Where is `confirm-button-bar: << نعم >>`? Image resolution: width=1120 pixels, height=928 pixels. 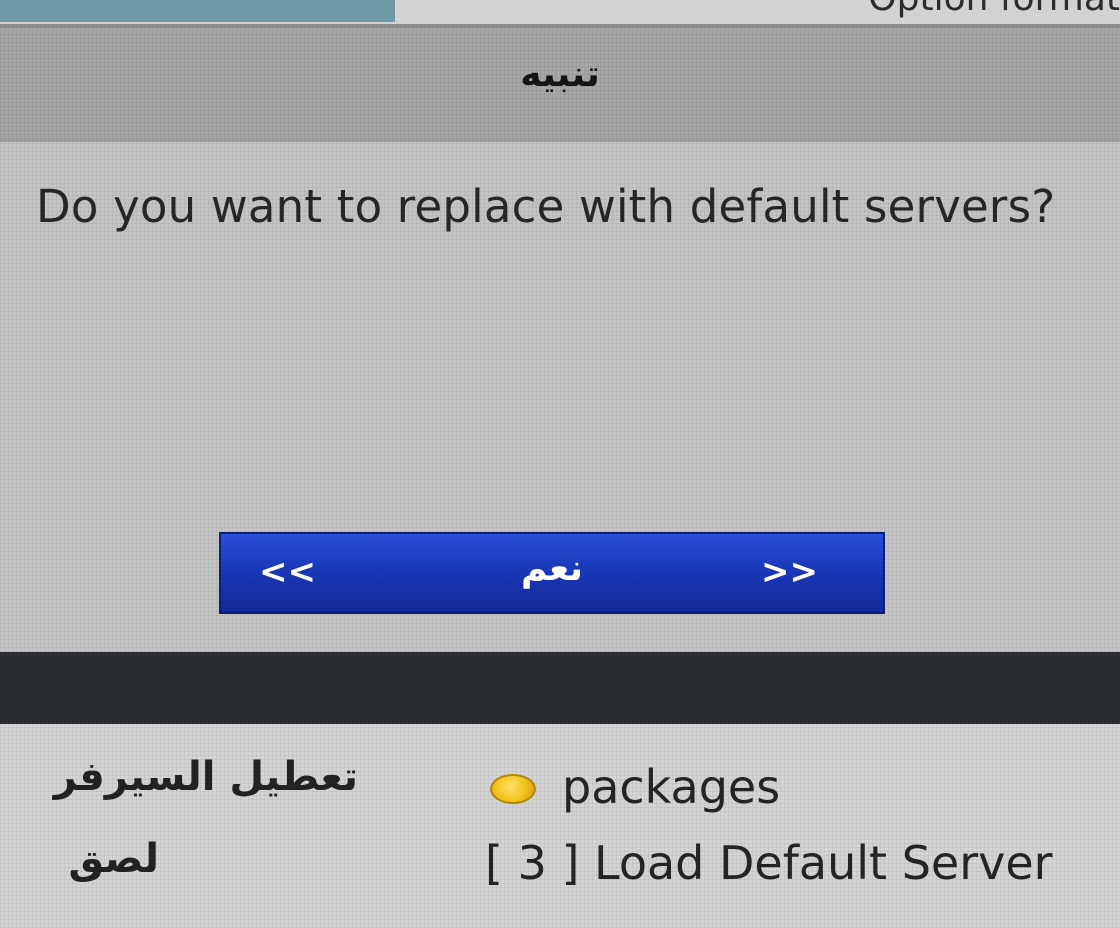
confirm-button-bar: << نعم >> is located at coordinates (552, 573).